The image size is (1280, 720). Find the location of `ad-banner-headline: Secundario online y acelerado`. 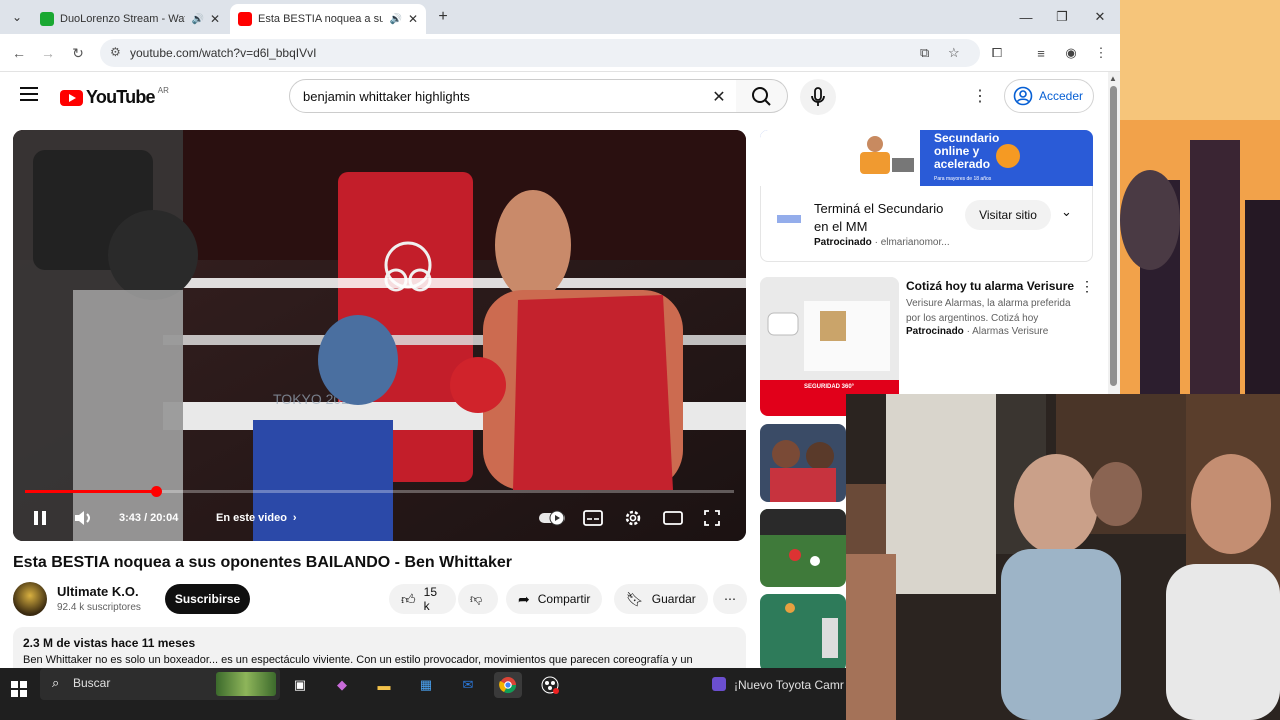

ad-banner-headline: Secundario online y acelerado is located at coordinates (967, 151).